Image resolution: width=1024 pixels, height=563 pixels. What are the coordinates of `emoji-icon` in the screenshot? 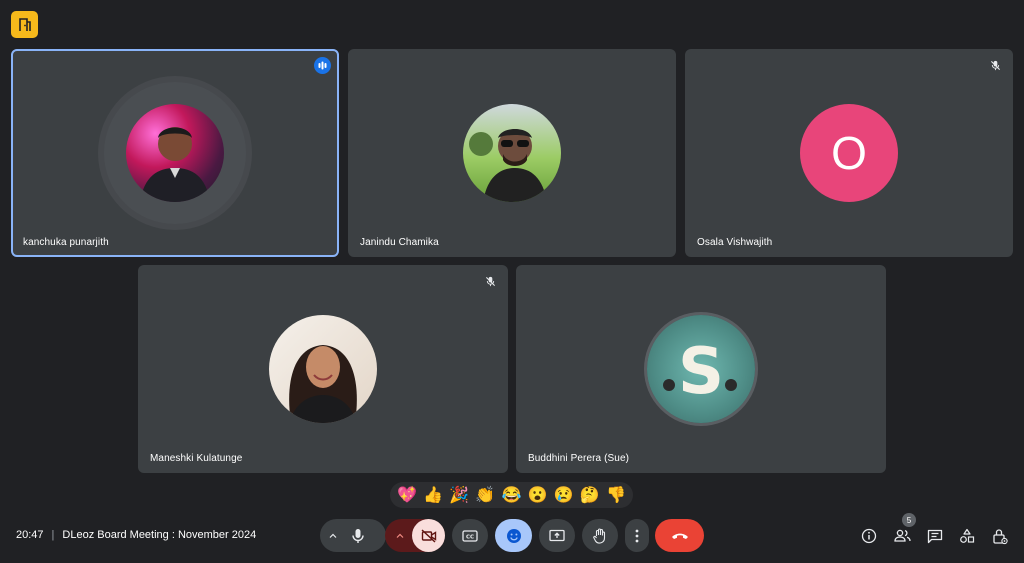 It's located at (513, 535).